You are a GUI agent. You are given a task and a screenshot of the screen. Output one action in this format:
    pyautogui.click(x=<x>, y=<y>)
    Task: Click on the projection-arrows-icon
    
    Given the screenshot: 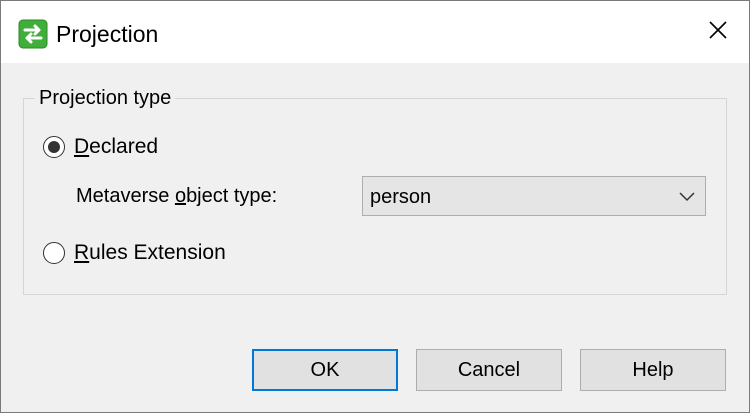 What is the action you would take?
    pyautogui.click(x=33, y=34)
    